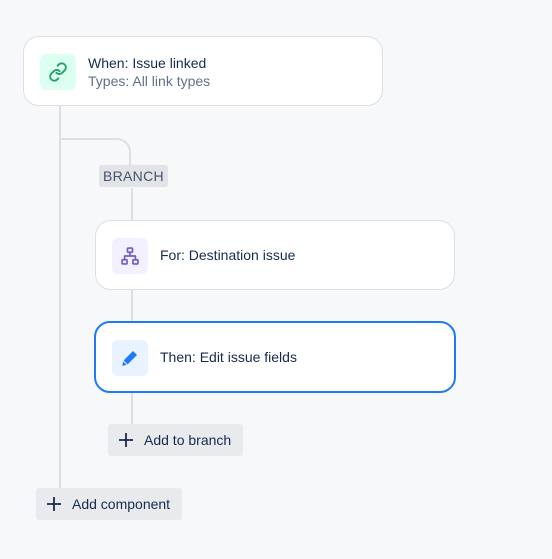  I want to click on branch-connector-curve, so click(95, 152).